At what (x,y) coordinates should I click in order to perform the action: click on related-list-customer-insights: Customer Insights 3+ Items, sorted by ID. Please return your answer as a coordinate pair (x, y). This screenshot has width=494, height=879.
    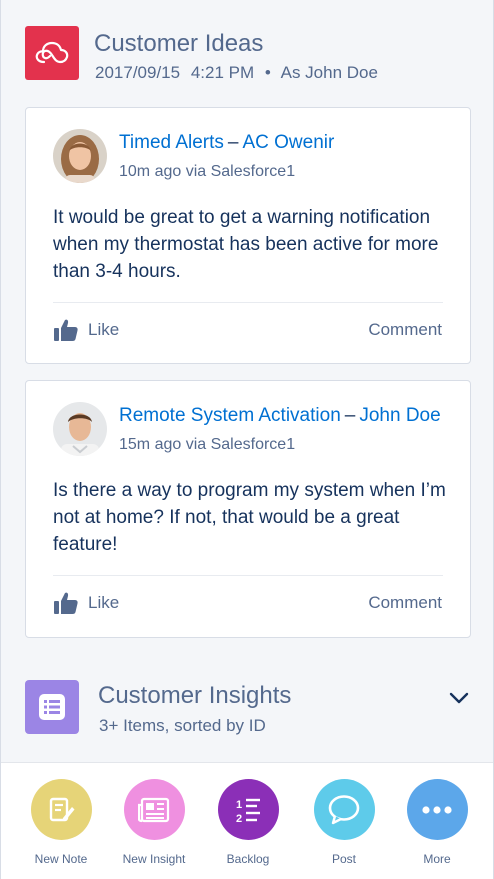
    Looking at the image, I should click on (248, 711).